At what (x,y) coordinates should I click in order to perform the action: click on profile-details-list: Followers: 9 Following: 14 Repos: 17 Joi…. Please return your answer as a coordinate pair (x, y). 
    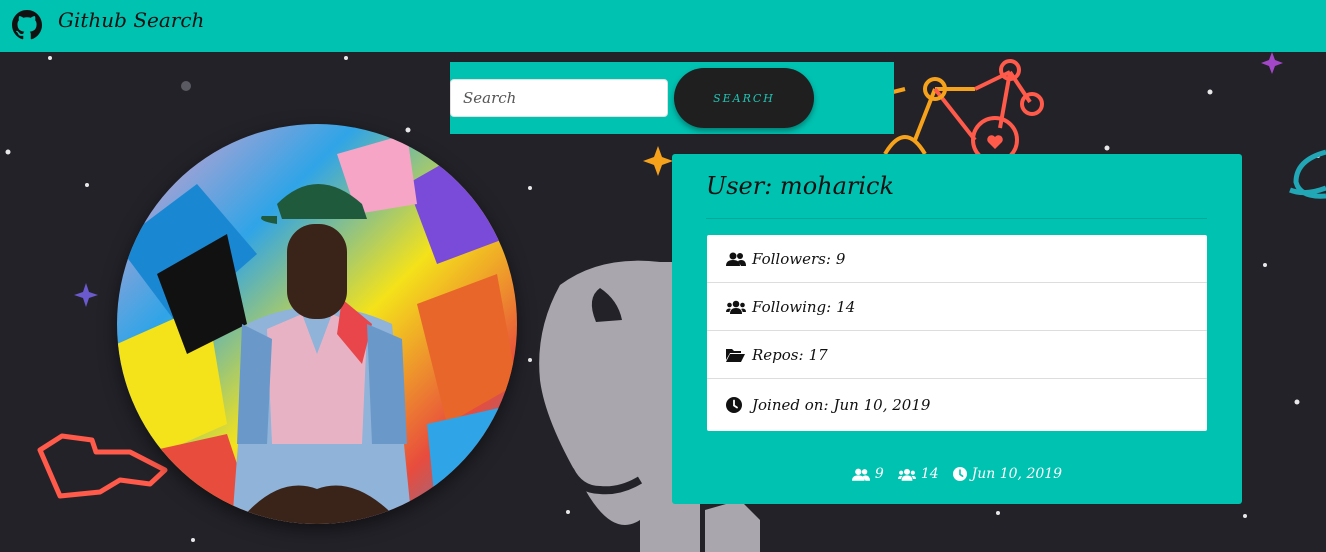
    Looking at the image, I should click on (957, 333).